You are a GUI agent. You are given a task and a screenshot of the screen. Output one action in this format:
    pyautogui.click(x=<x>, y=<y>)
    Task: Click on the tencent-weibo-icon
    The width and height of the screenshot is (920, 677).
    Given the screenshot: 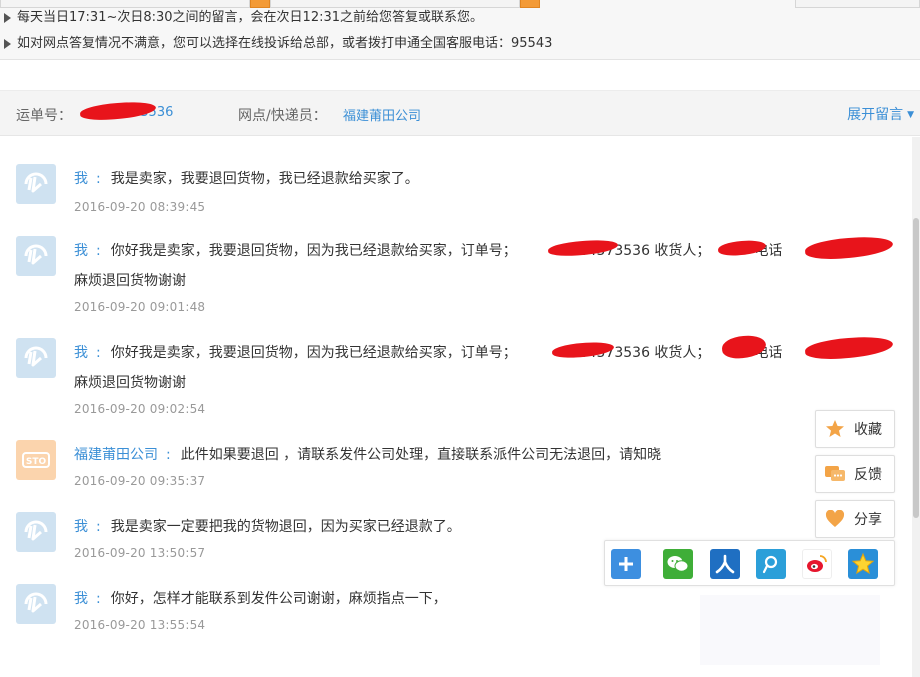 What is the action you would take?
    pyautogui.click(x=771, y=564)
    